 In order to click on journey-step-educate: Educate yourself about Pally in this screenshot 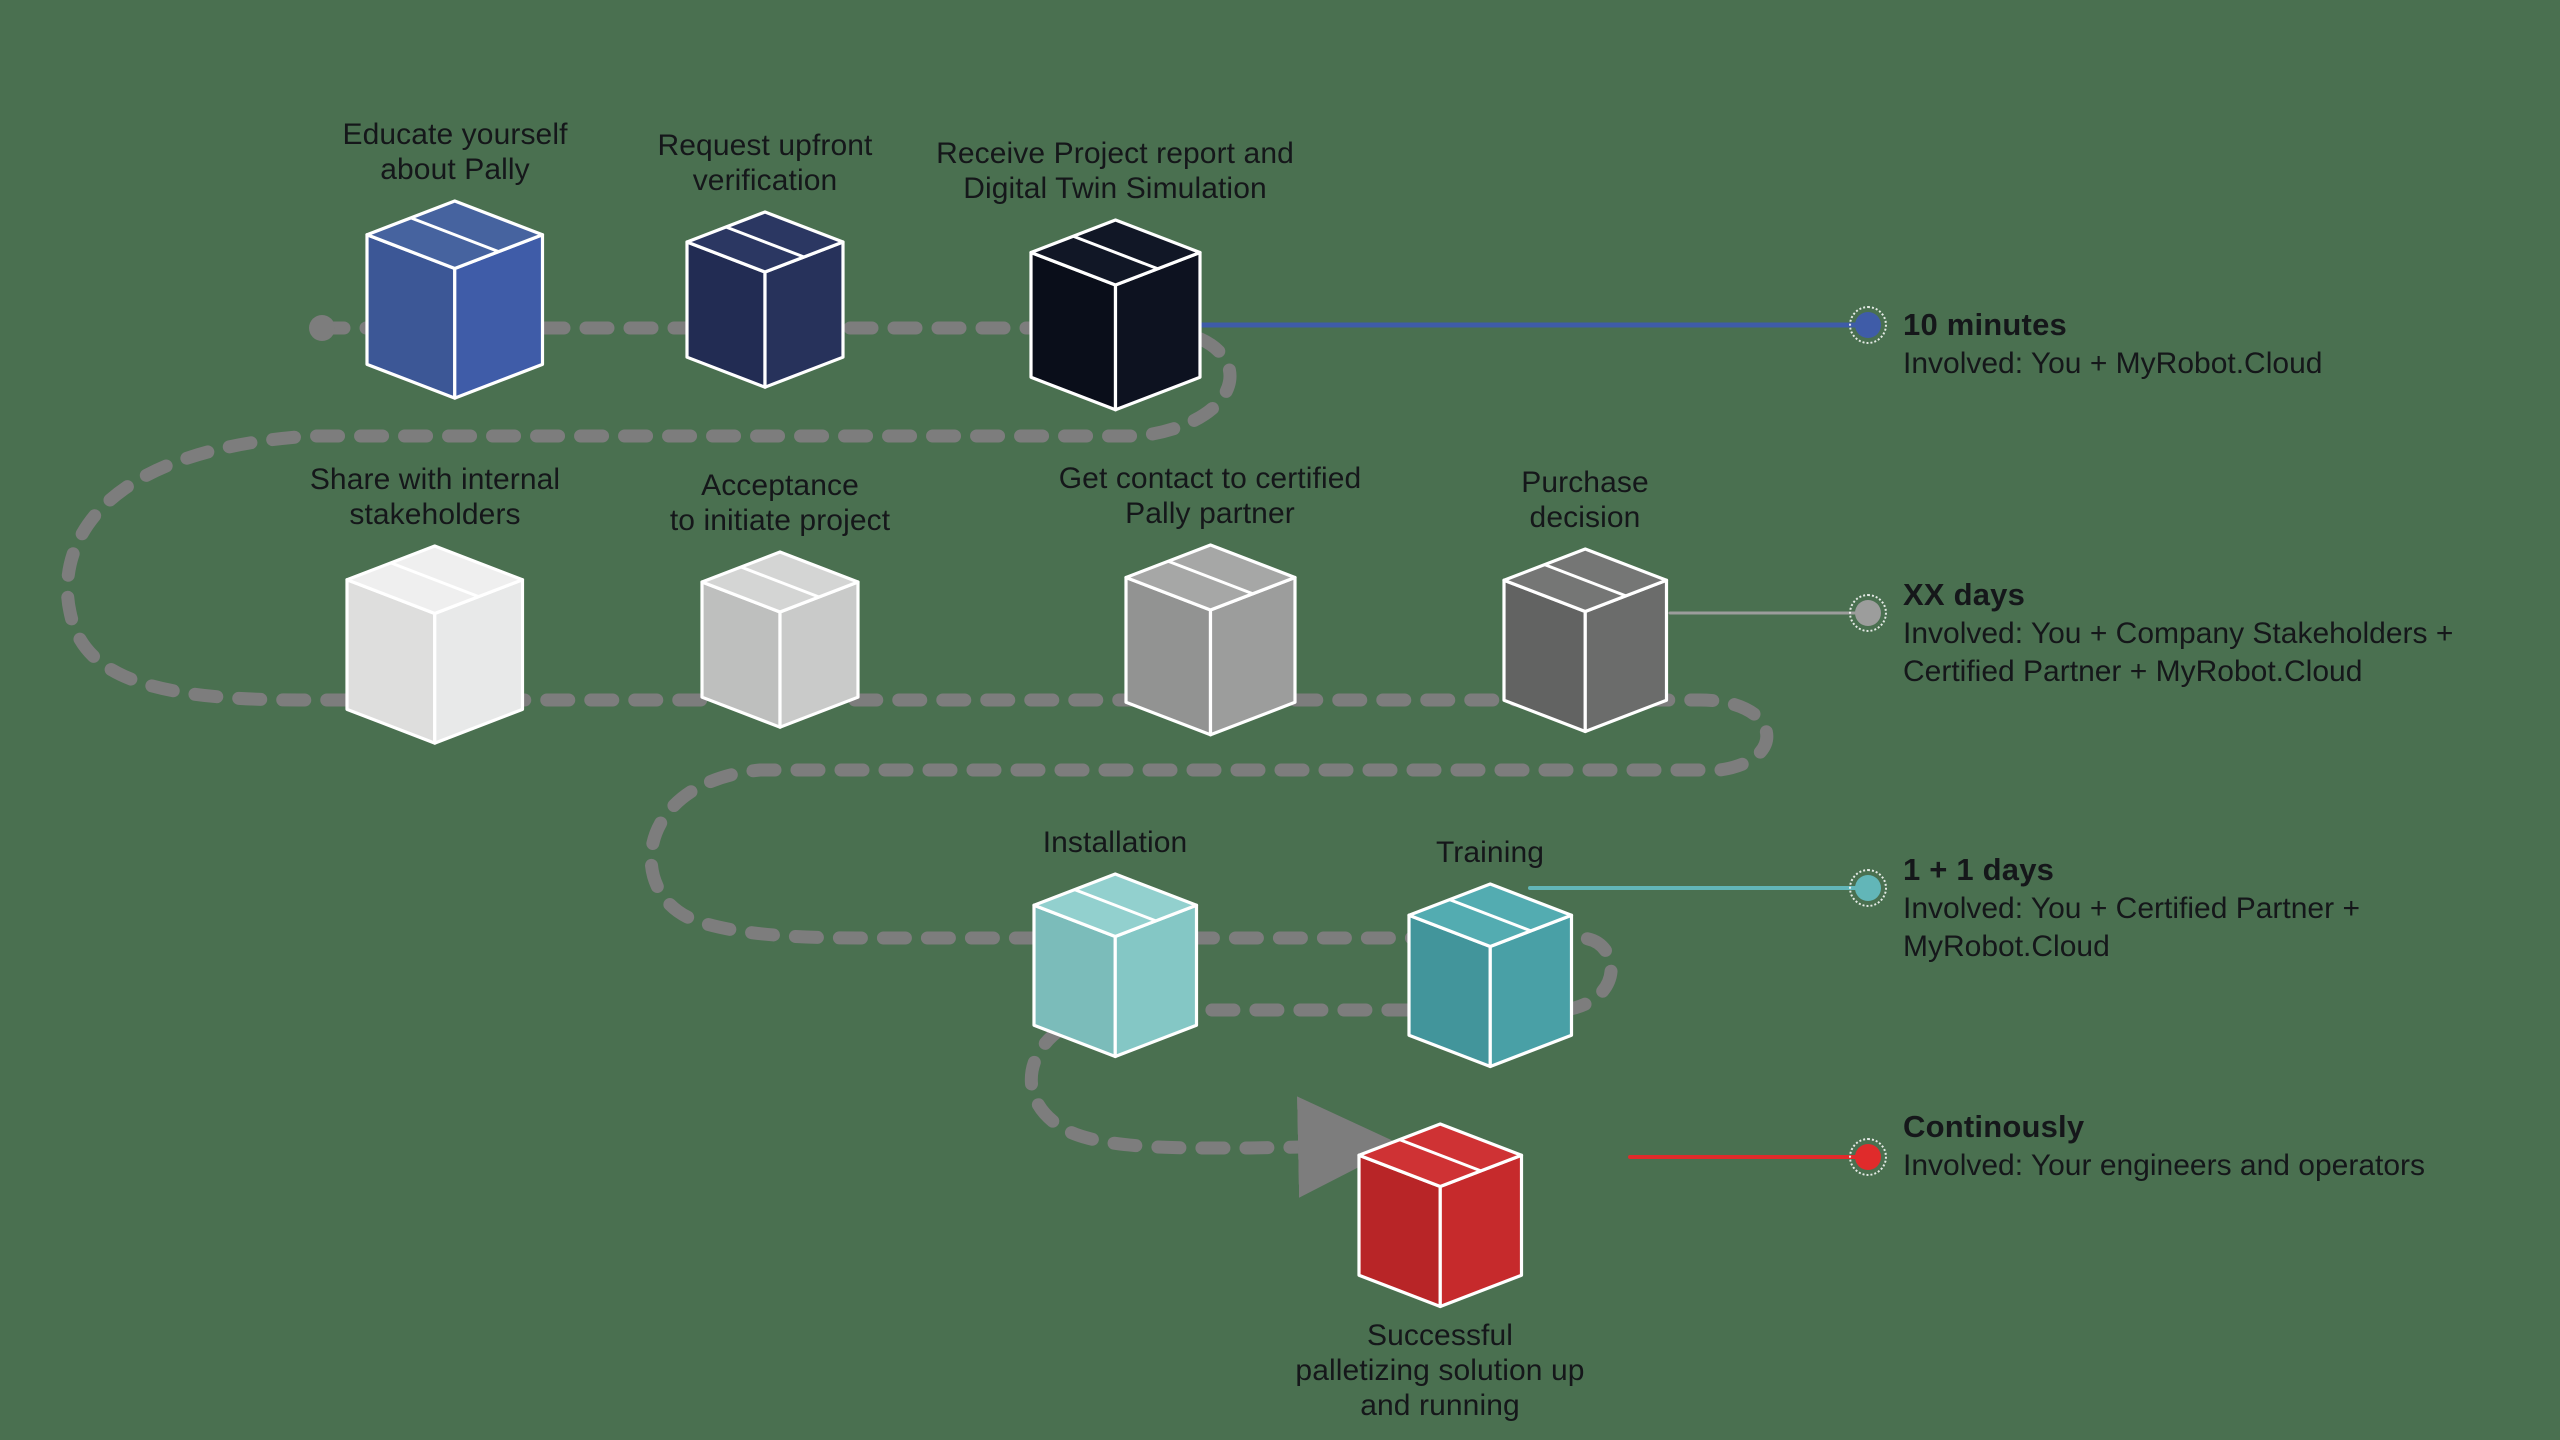, I will do `click(454, 259)`.